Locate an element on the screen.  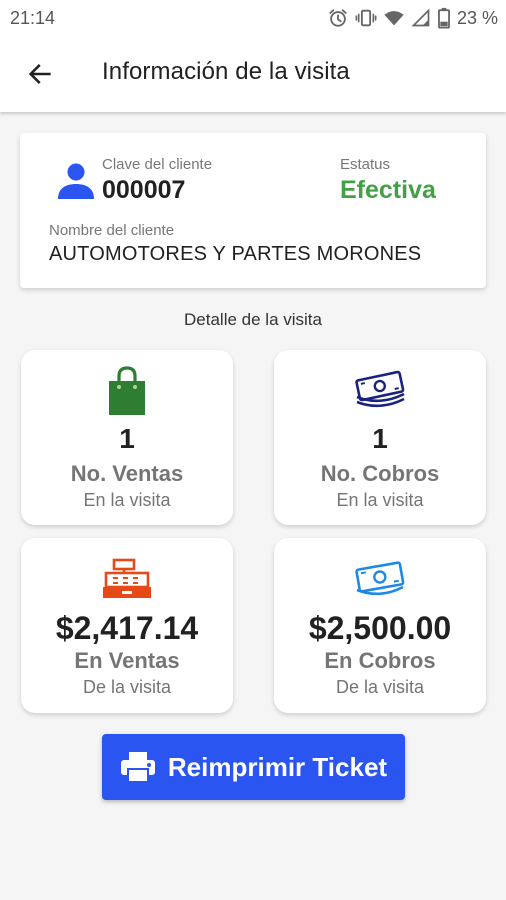
collections-amount-value: $2,500.00 is located at coordinates (380, 628).